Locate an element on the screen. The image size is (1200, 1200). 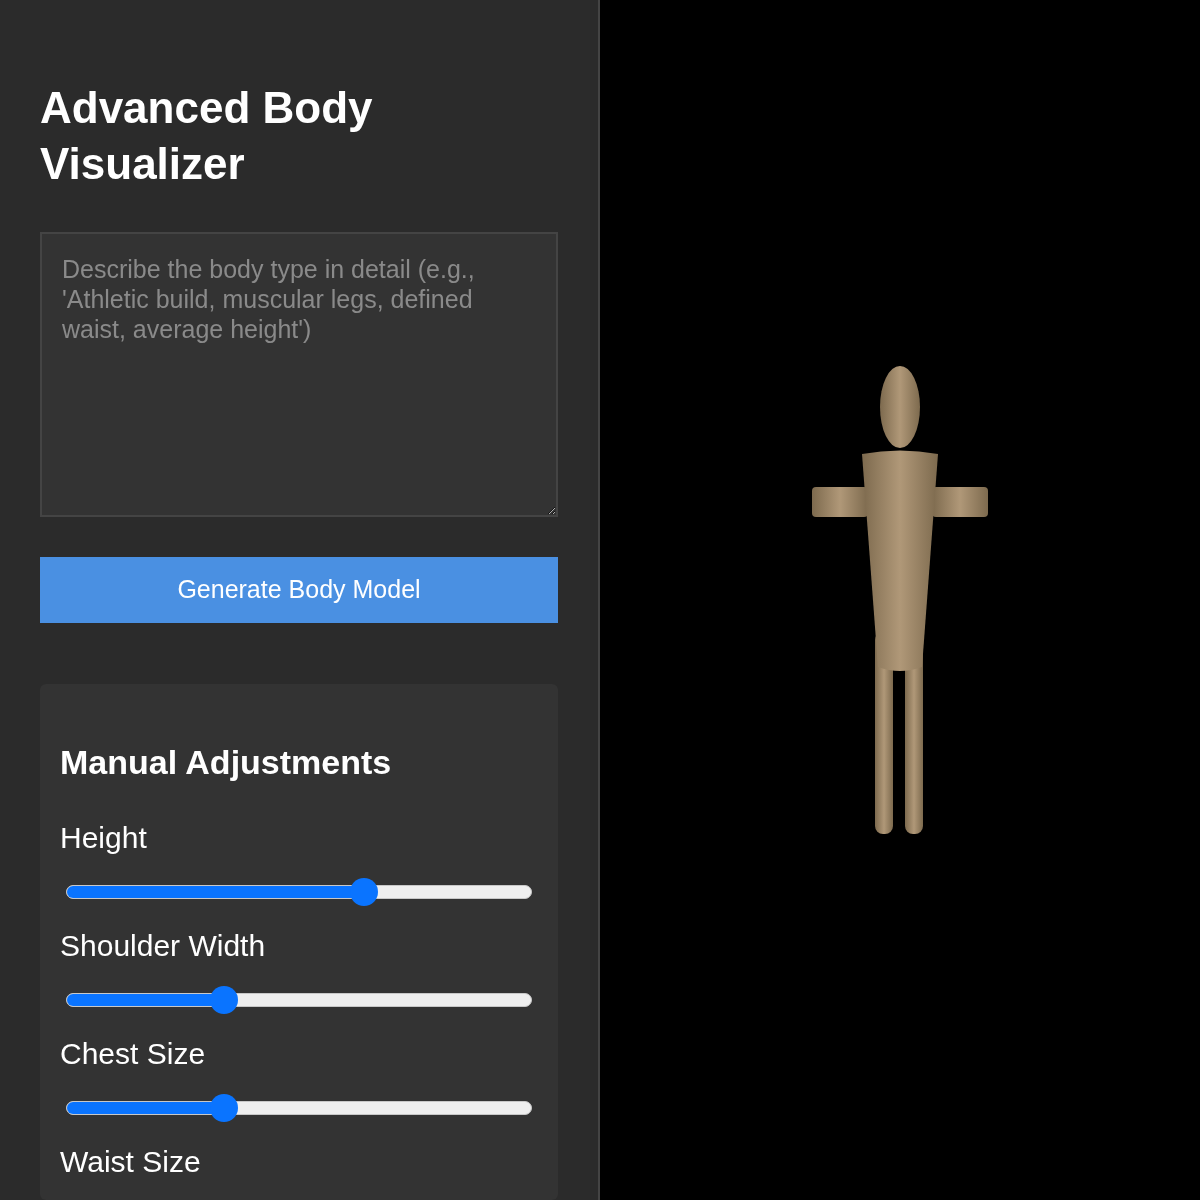
app-title: Advanced Body Visualizer is located at coordinates (207, 136).